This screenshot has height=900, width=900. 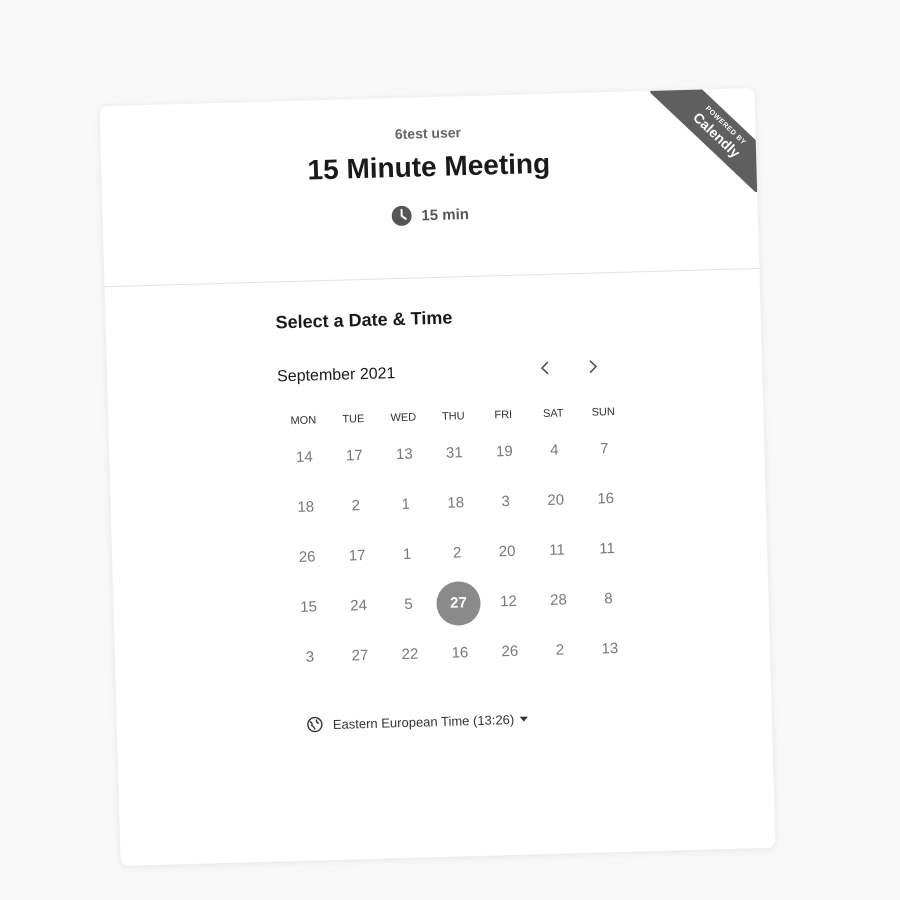 What do you see at coordinates (358, 606) in the screenshot?
I see `calendar-day: 24` at bounding box center [358, 606].